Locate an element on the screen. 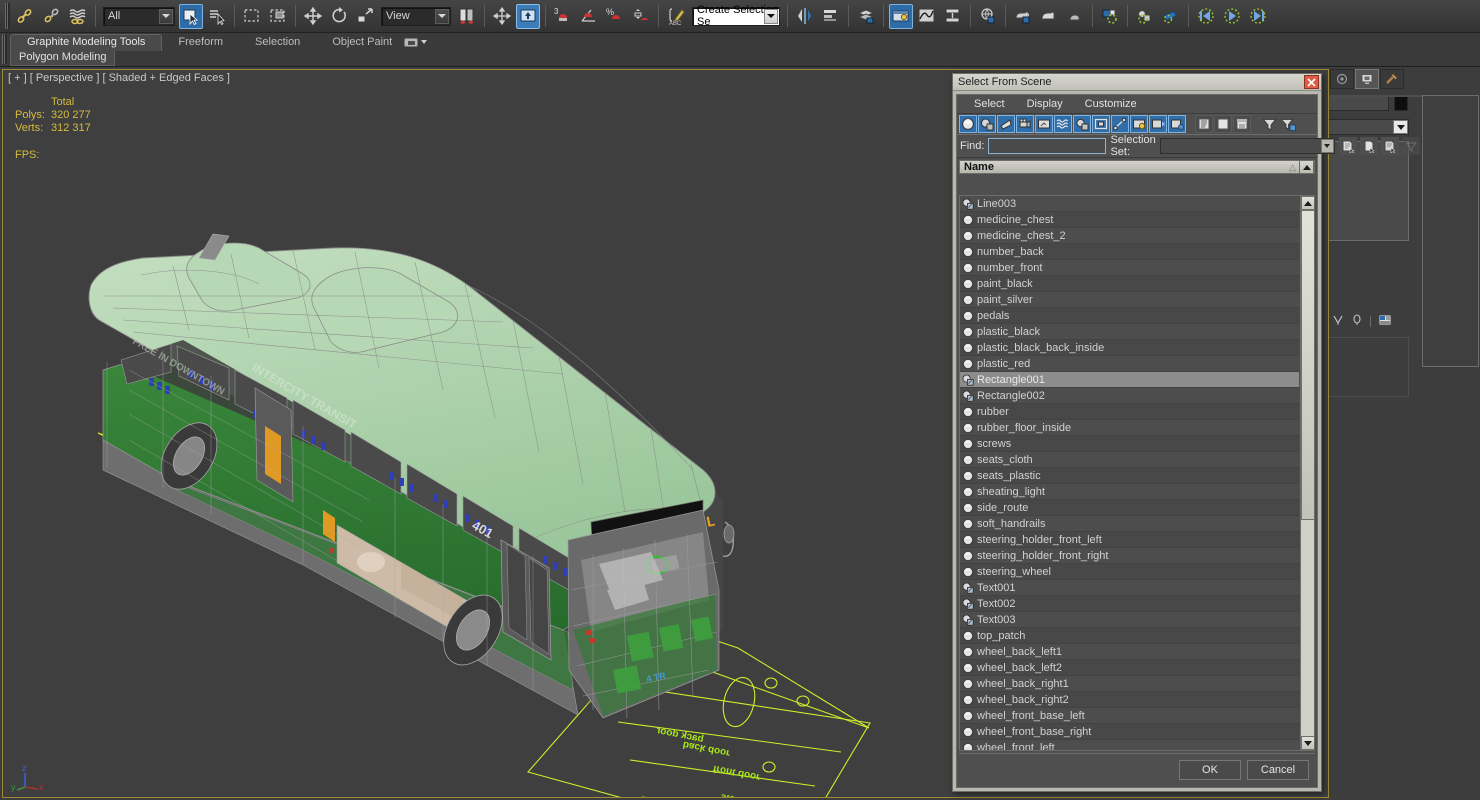 This screenshot has height=800, width=1480. column-scroll-up-button is located at coordinates (1306, 167).